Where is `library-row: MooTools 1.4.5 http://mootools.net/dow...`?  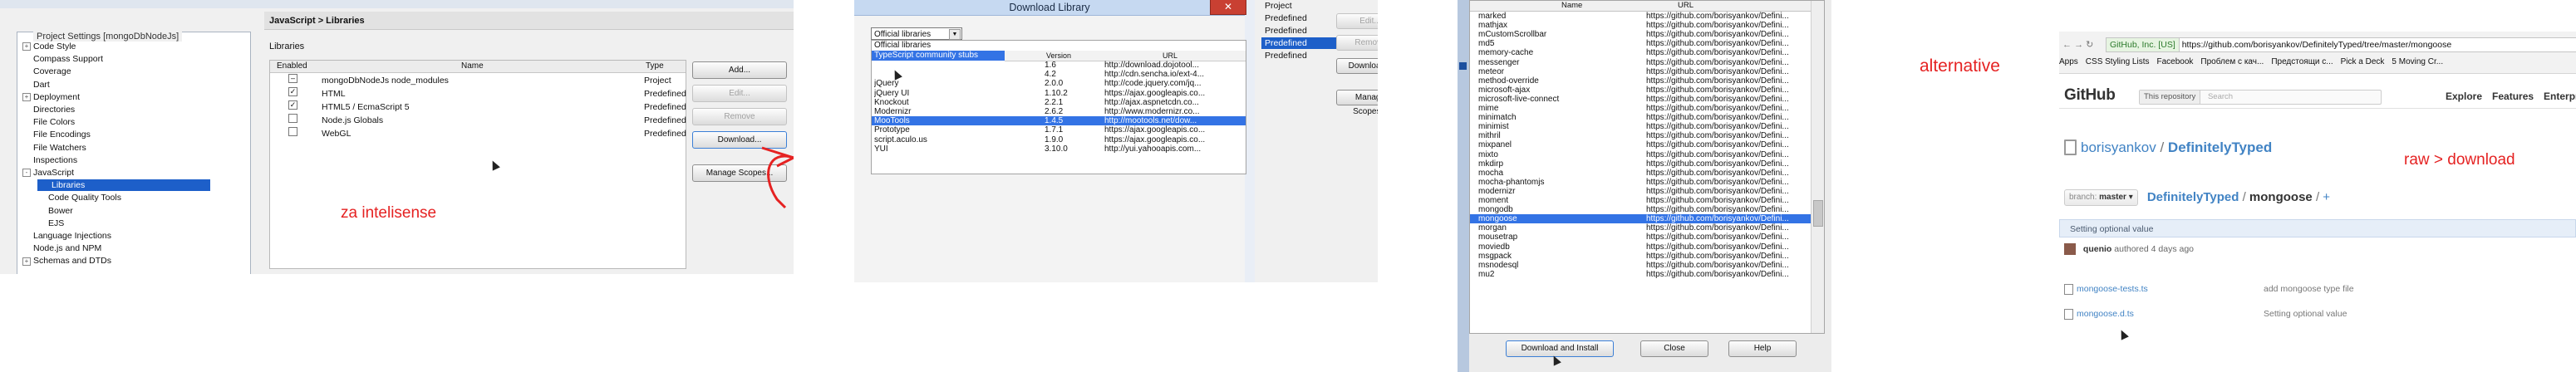
library-row: MooTools 1.4.5 http://mootools.net/dow... is located at coordinates (1059, 121).